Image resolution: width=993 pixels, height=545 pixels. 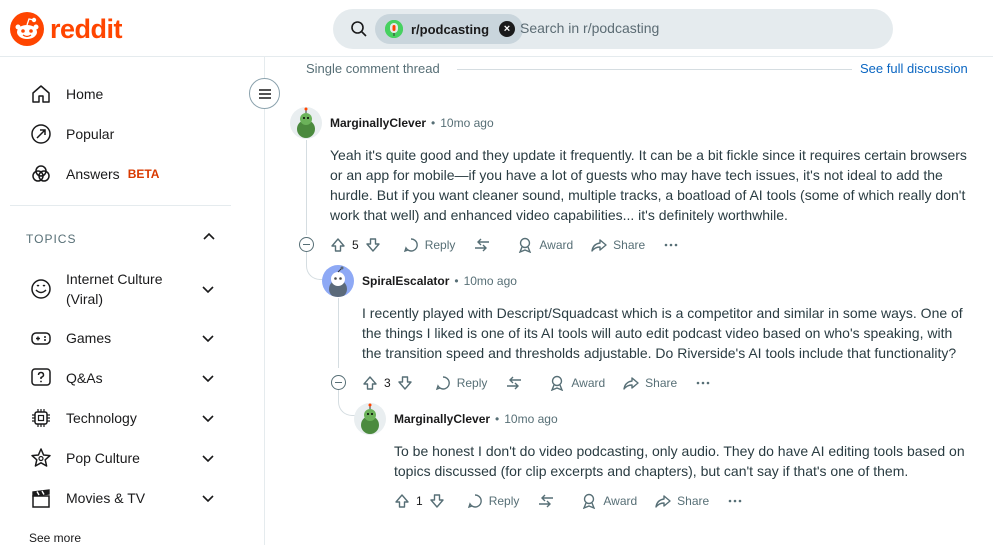 What do you see at coordinates (86, 28) in the screenshot?
I see `logo-wordmark: reddit` at bounding box center [86, 28].